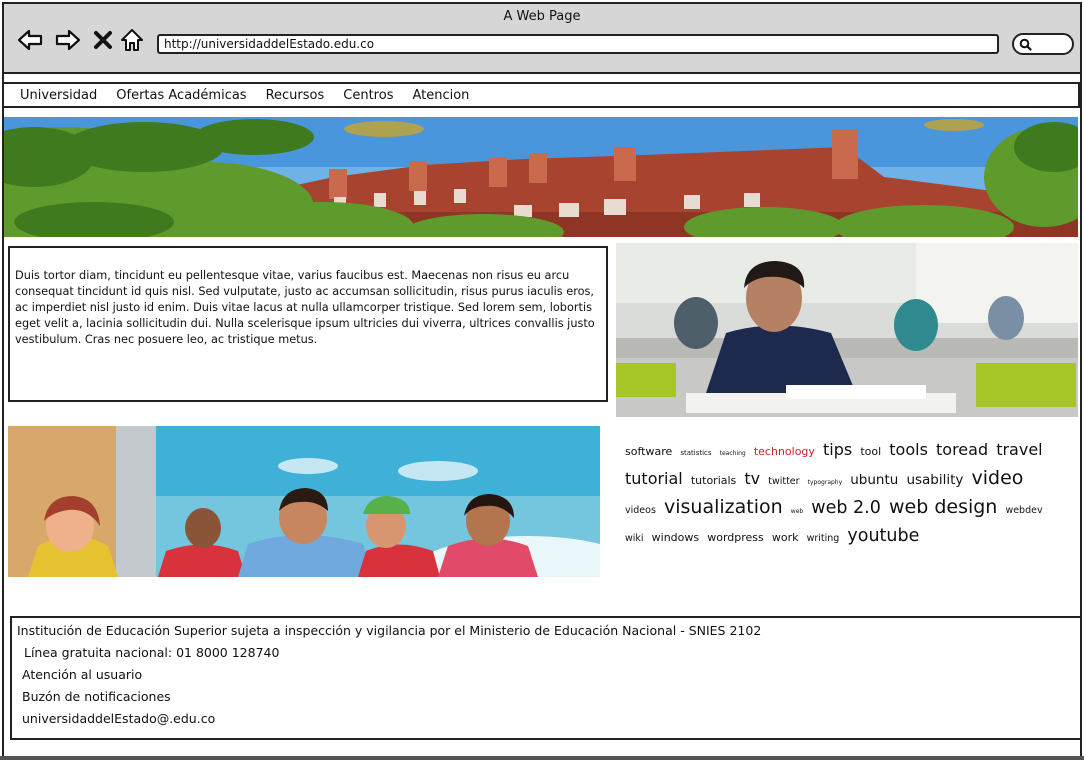 The image size is (1084, 760). What do you see at coordinates (440, 95) in the screenshot?
I see `menu-item-atencion: Atencion` at bounding box center [440, 95].